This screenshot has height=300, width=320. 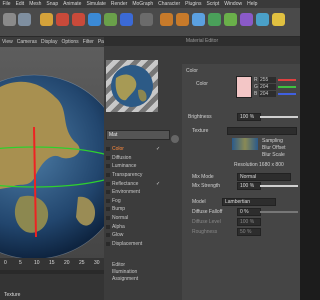 I want to click on light-icon, so click(x=278, y=19).